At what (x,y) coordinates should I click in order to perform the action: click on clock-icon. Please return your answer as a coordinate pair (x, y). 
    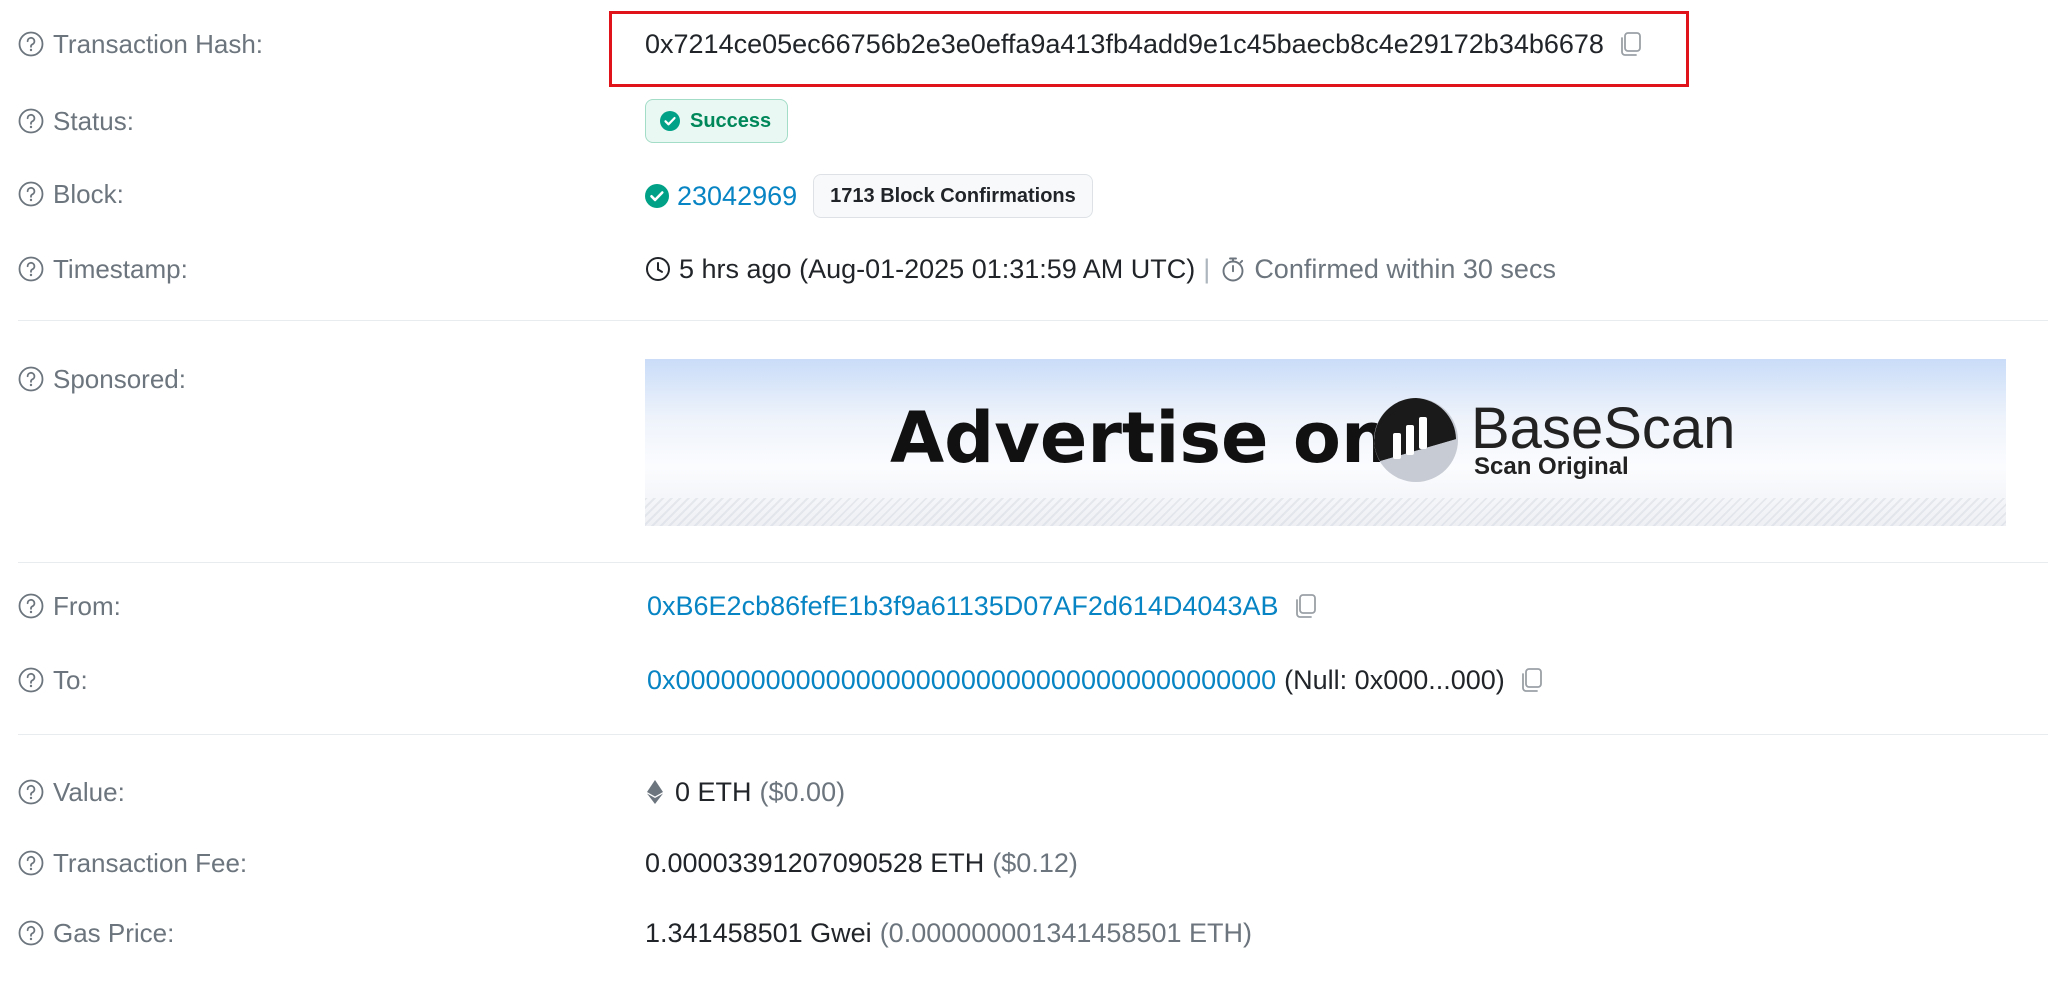
    Looking at the image, I should click on (658, 269).